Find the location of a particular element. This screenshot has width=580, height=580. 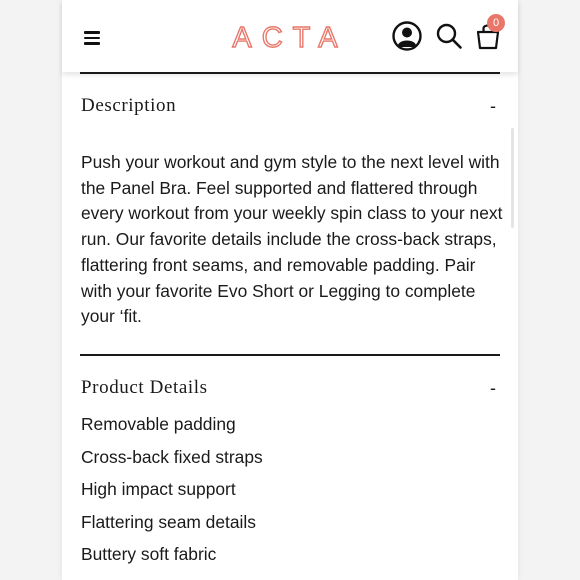

cart-count-badge: 0 is located at coordinates (496, 23).